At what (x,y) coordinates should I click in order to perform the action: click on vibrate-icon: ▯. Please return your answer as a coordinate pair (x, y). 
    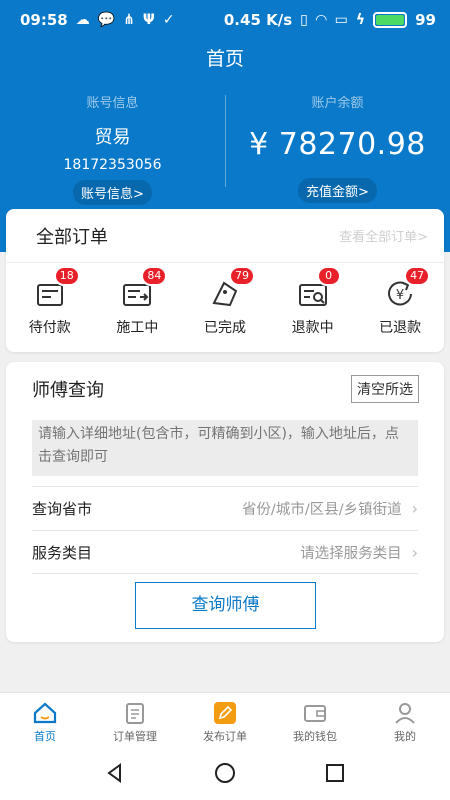
    Looking at the image, I should click on (304, 20).